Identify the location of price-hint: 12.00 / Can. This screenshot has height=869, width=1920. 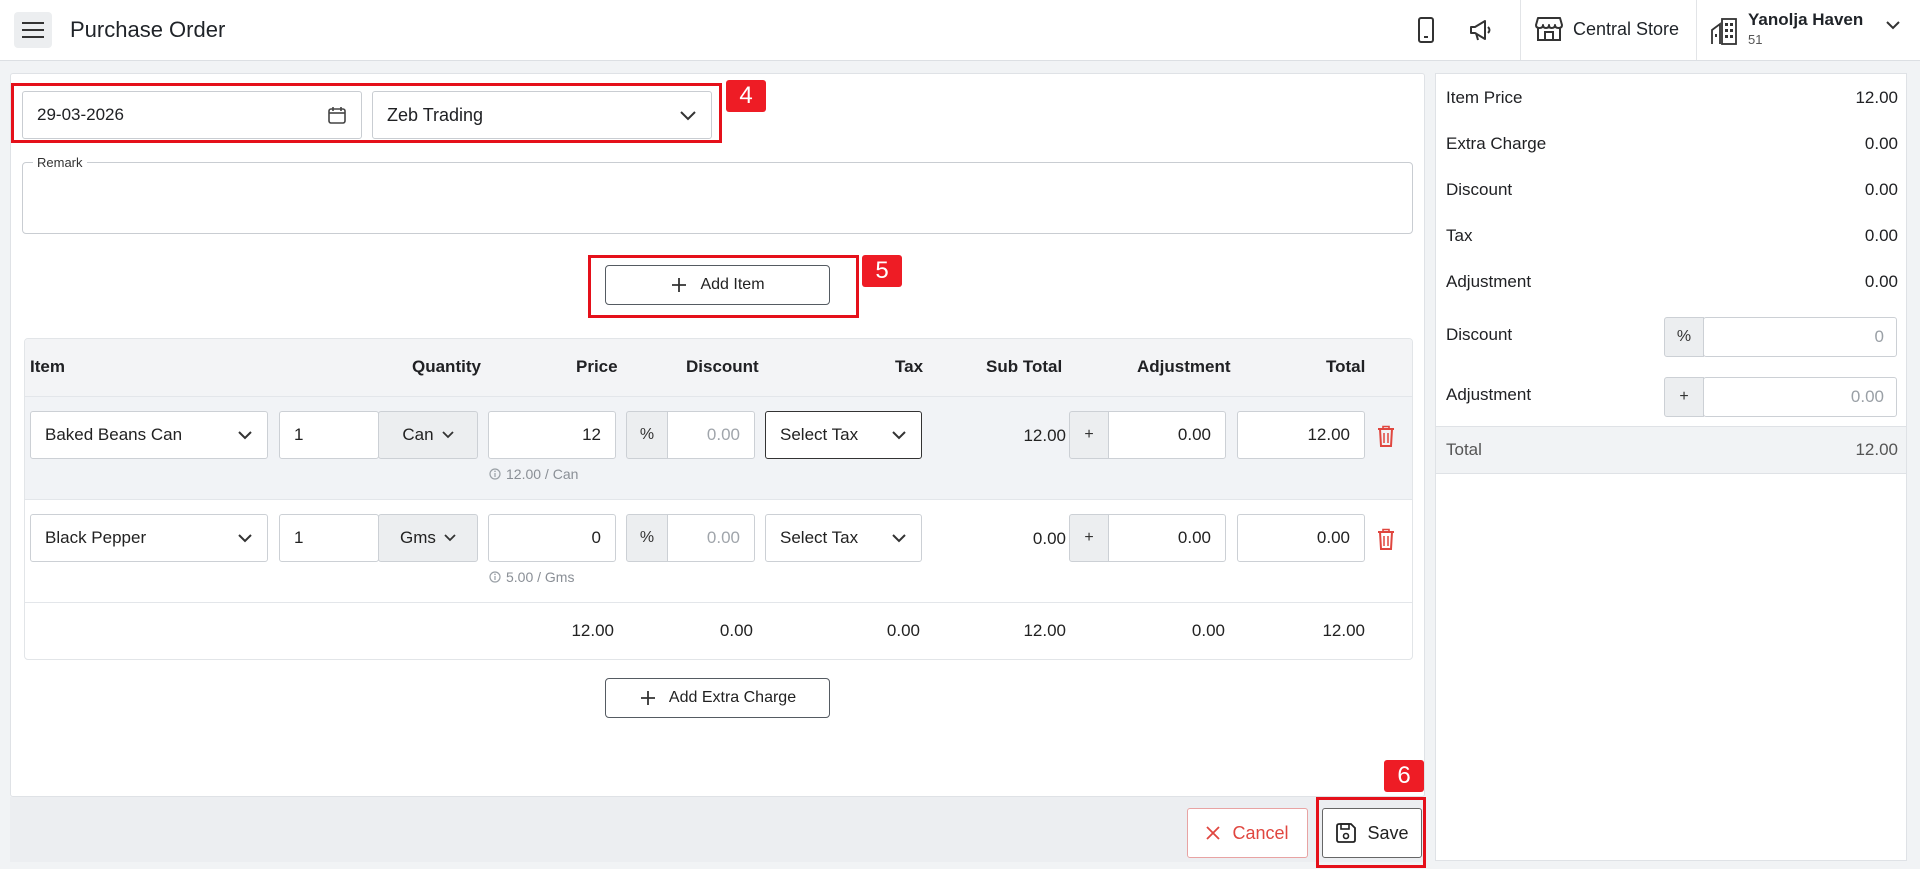
(533, 474).